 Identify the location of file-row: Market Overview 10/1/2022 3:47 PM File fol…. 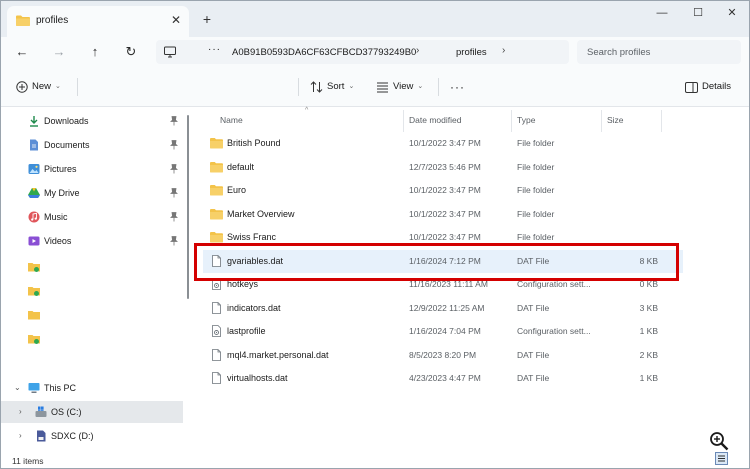
(443, 214).